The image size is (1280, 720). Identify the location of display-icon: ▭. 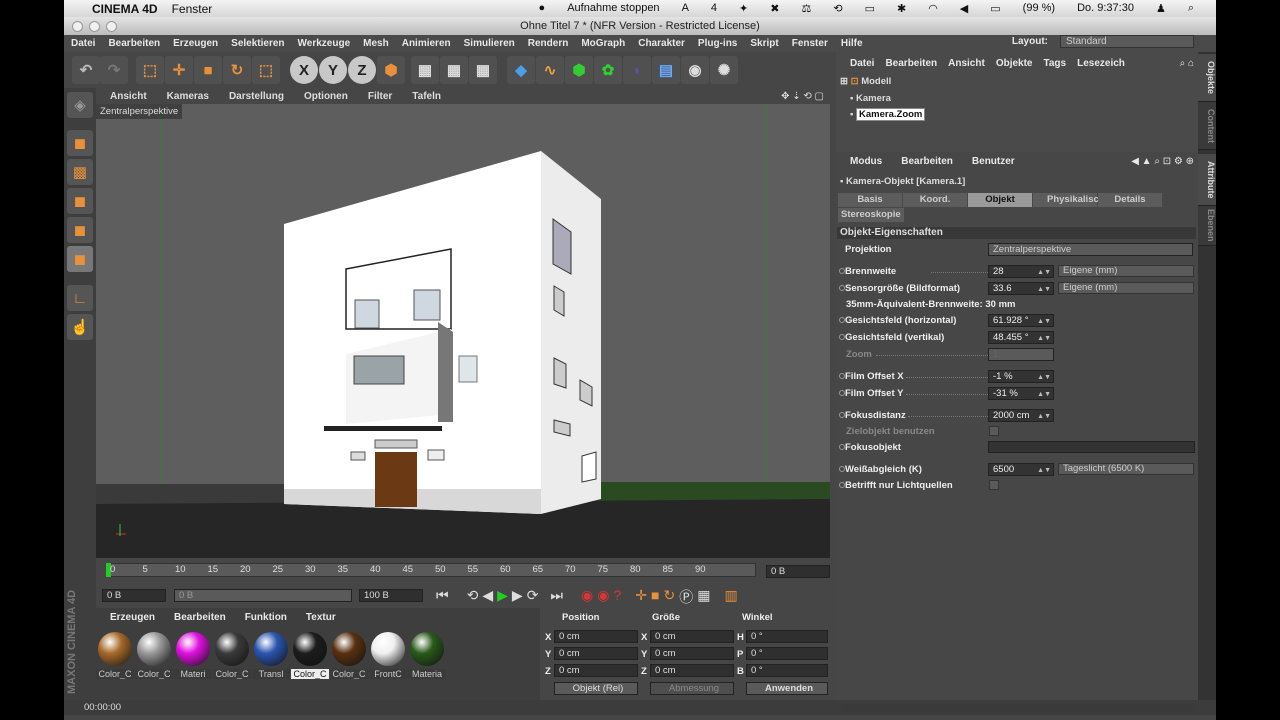
(870, 8).